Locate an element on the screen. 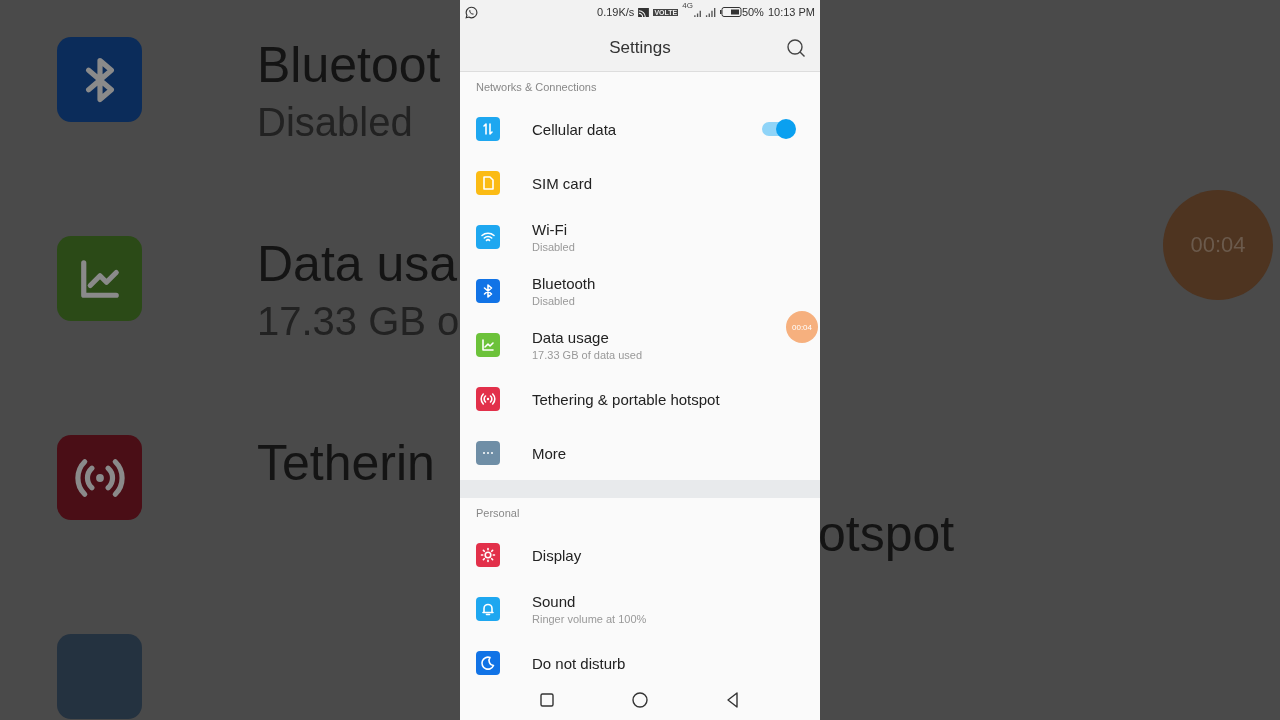 This screenshot has height=720, width=1280. signal-bars-icon is located at coordinates (704, 12).